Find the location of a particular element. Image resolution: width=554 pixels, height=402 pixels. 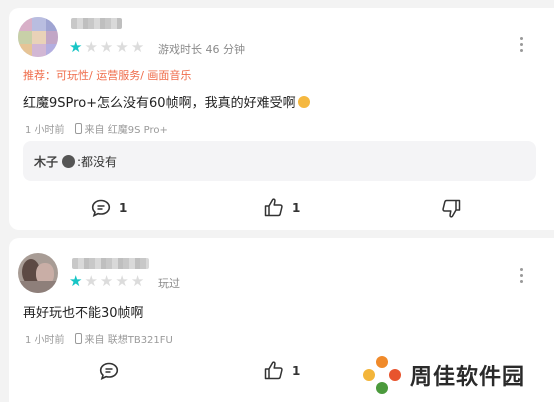

playtime: 玩过 is located at coordinates (169, 283).